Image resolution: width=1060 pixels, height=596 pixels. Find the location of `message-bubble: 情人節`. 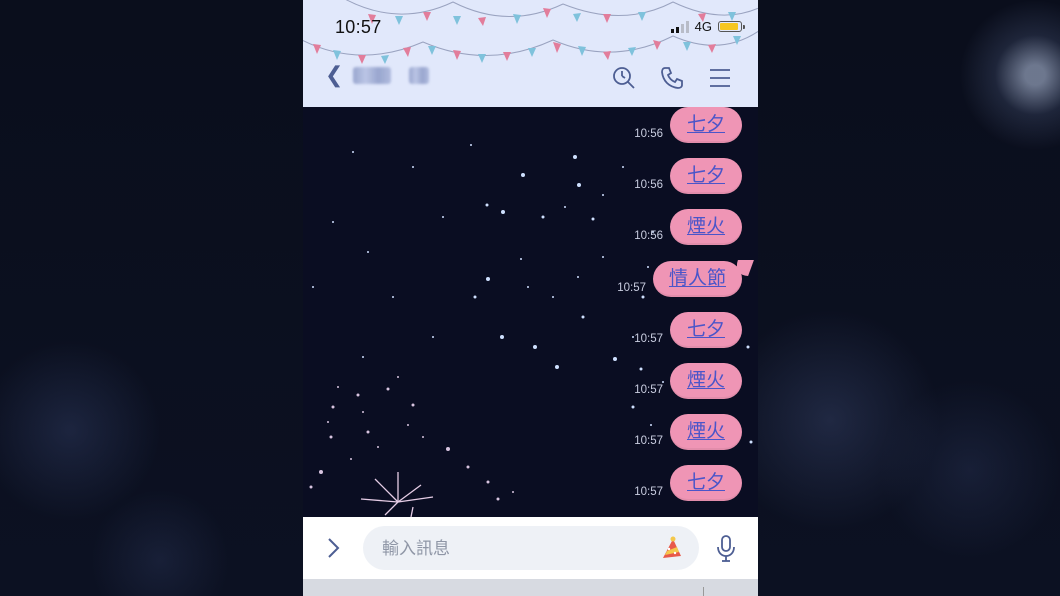

message-bubble: 情人節 is located at coordinates (697, 279).